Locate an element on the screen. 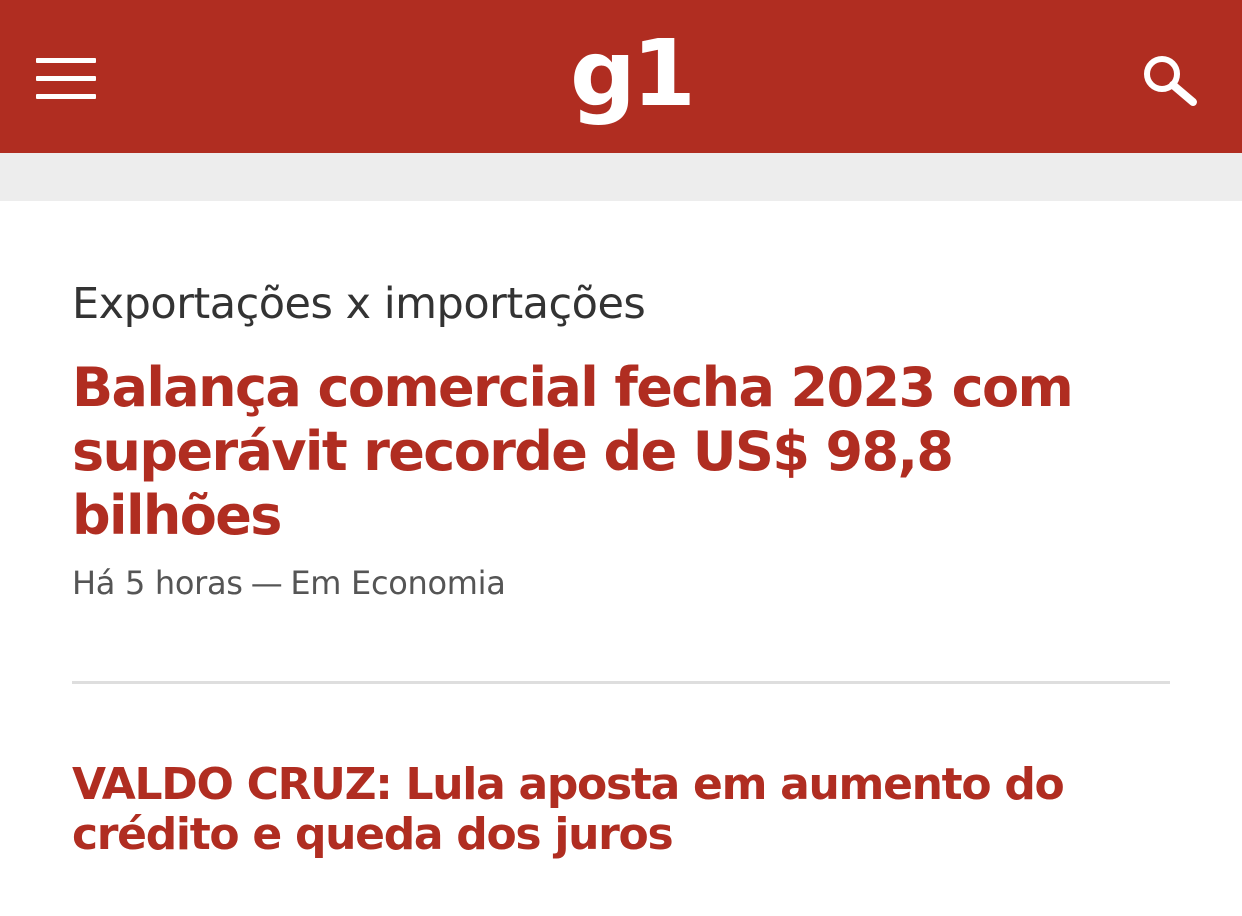 Image resolution: width=1242 pixels, height=916 pixels. search-icon is located at coordinates (1170, 80).